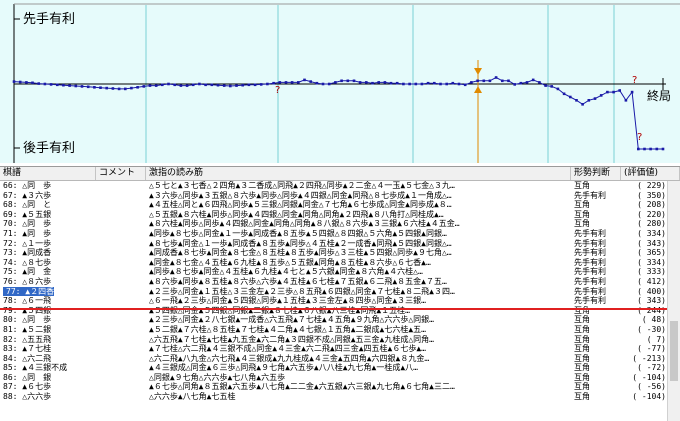  What do you see at coordinates (48, 173) in the screenshot?
I see `header-kifu: 棋譜` at bounding box center [48, 173].